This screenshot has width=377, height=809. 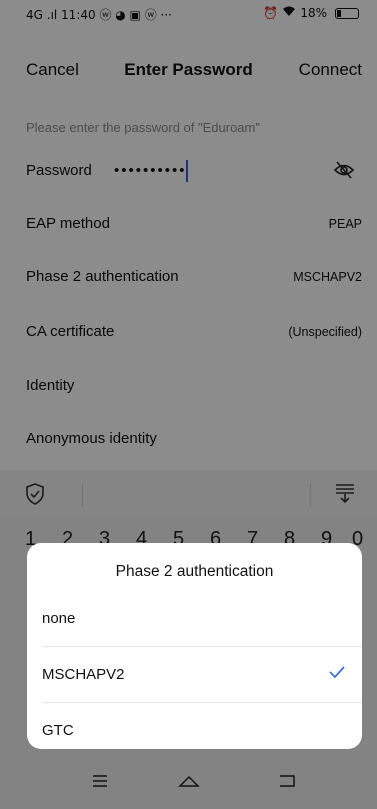 What do you see at coordinates (58, 730) in the screenshot?
I see `option-label: GTC` at bounding box center [58, 730].